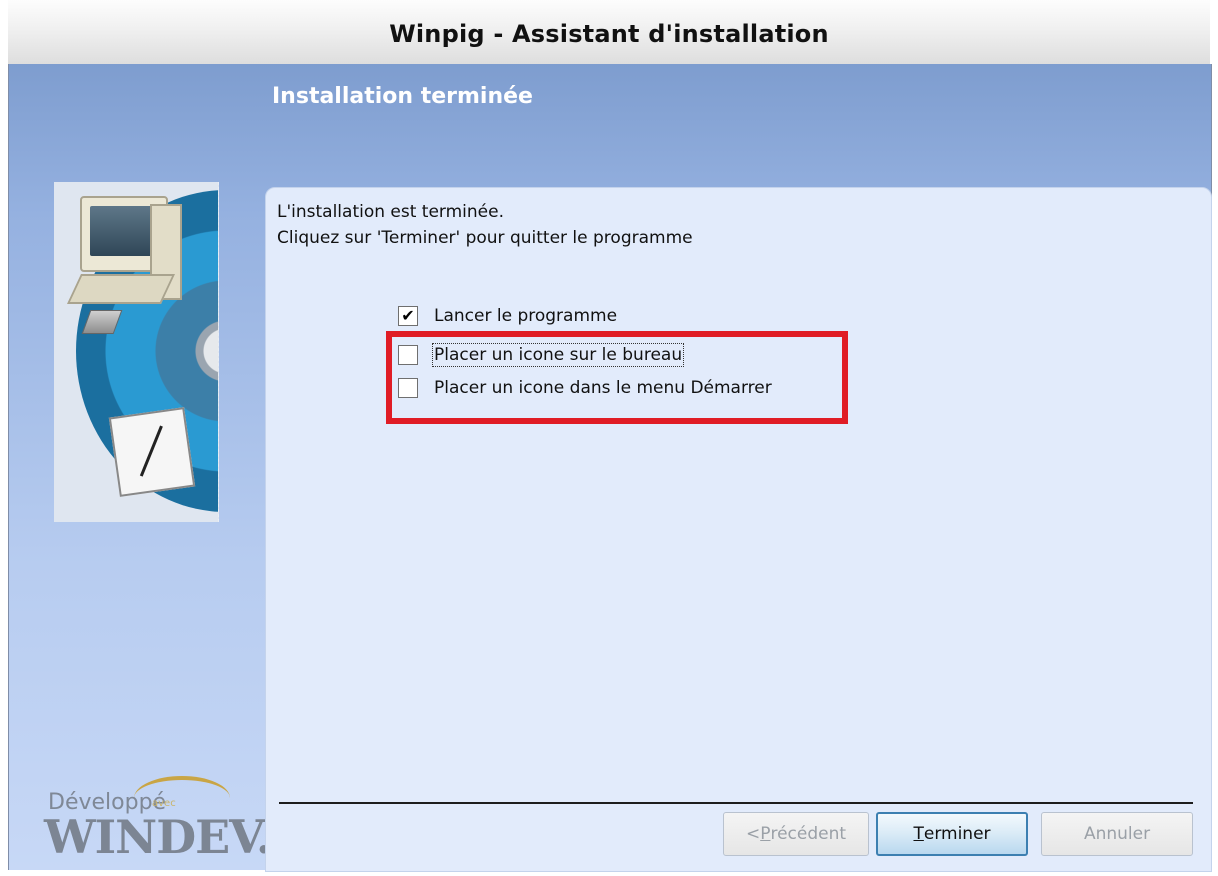 The height and width of the screenshot is (876, 1218). What do you see at coordinates (164, 803) in the screenshot?
I see `logo-avec-text: avec` at bounding box center [164, 803].